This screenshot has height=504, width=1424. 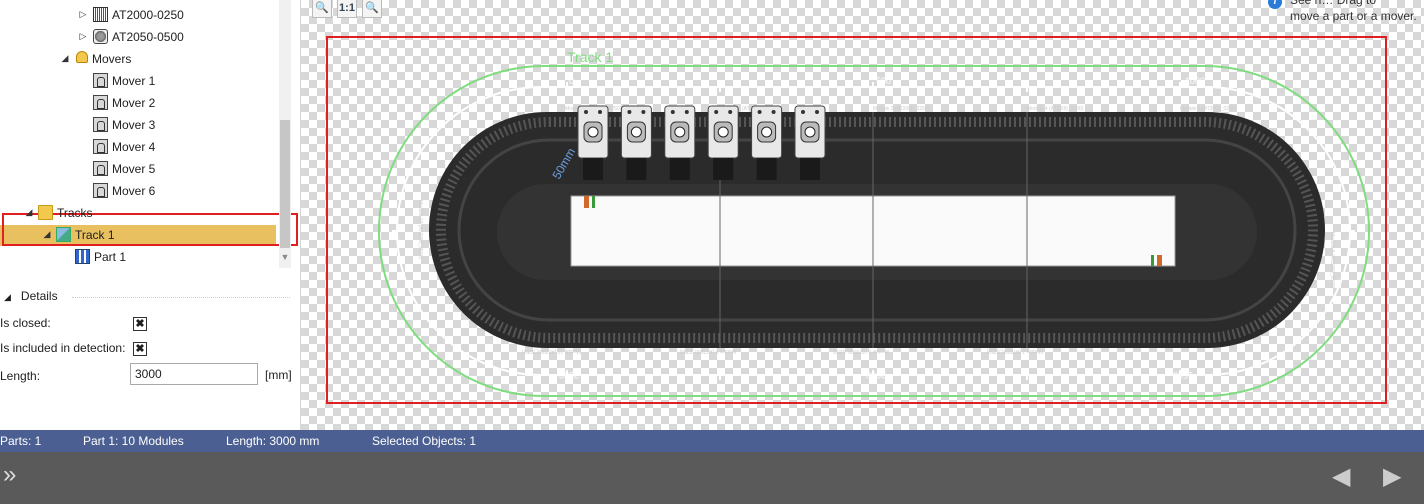 I want to click on is-closed-label: Is closed:, so click(x=25, y=323).